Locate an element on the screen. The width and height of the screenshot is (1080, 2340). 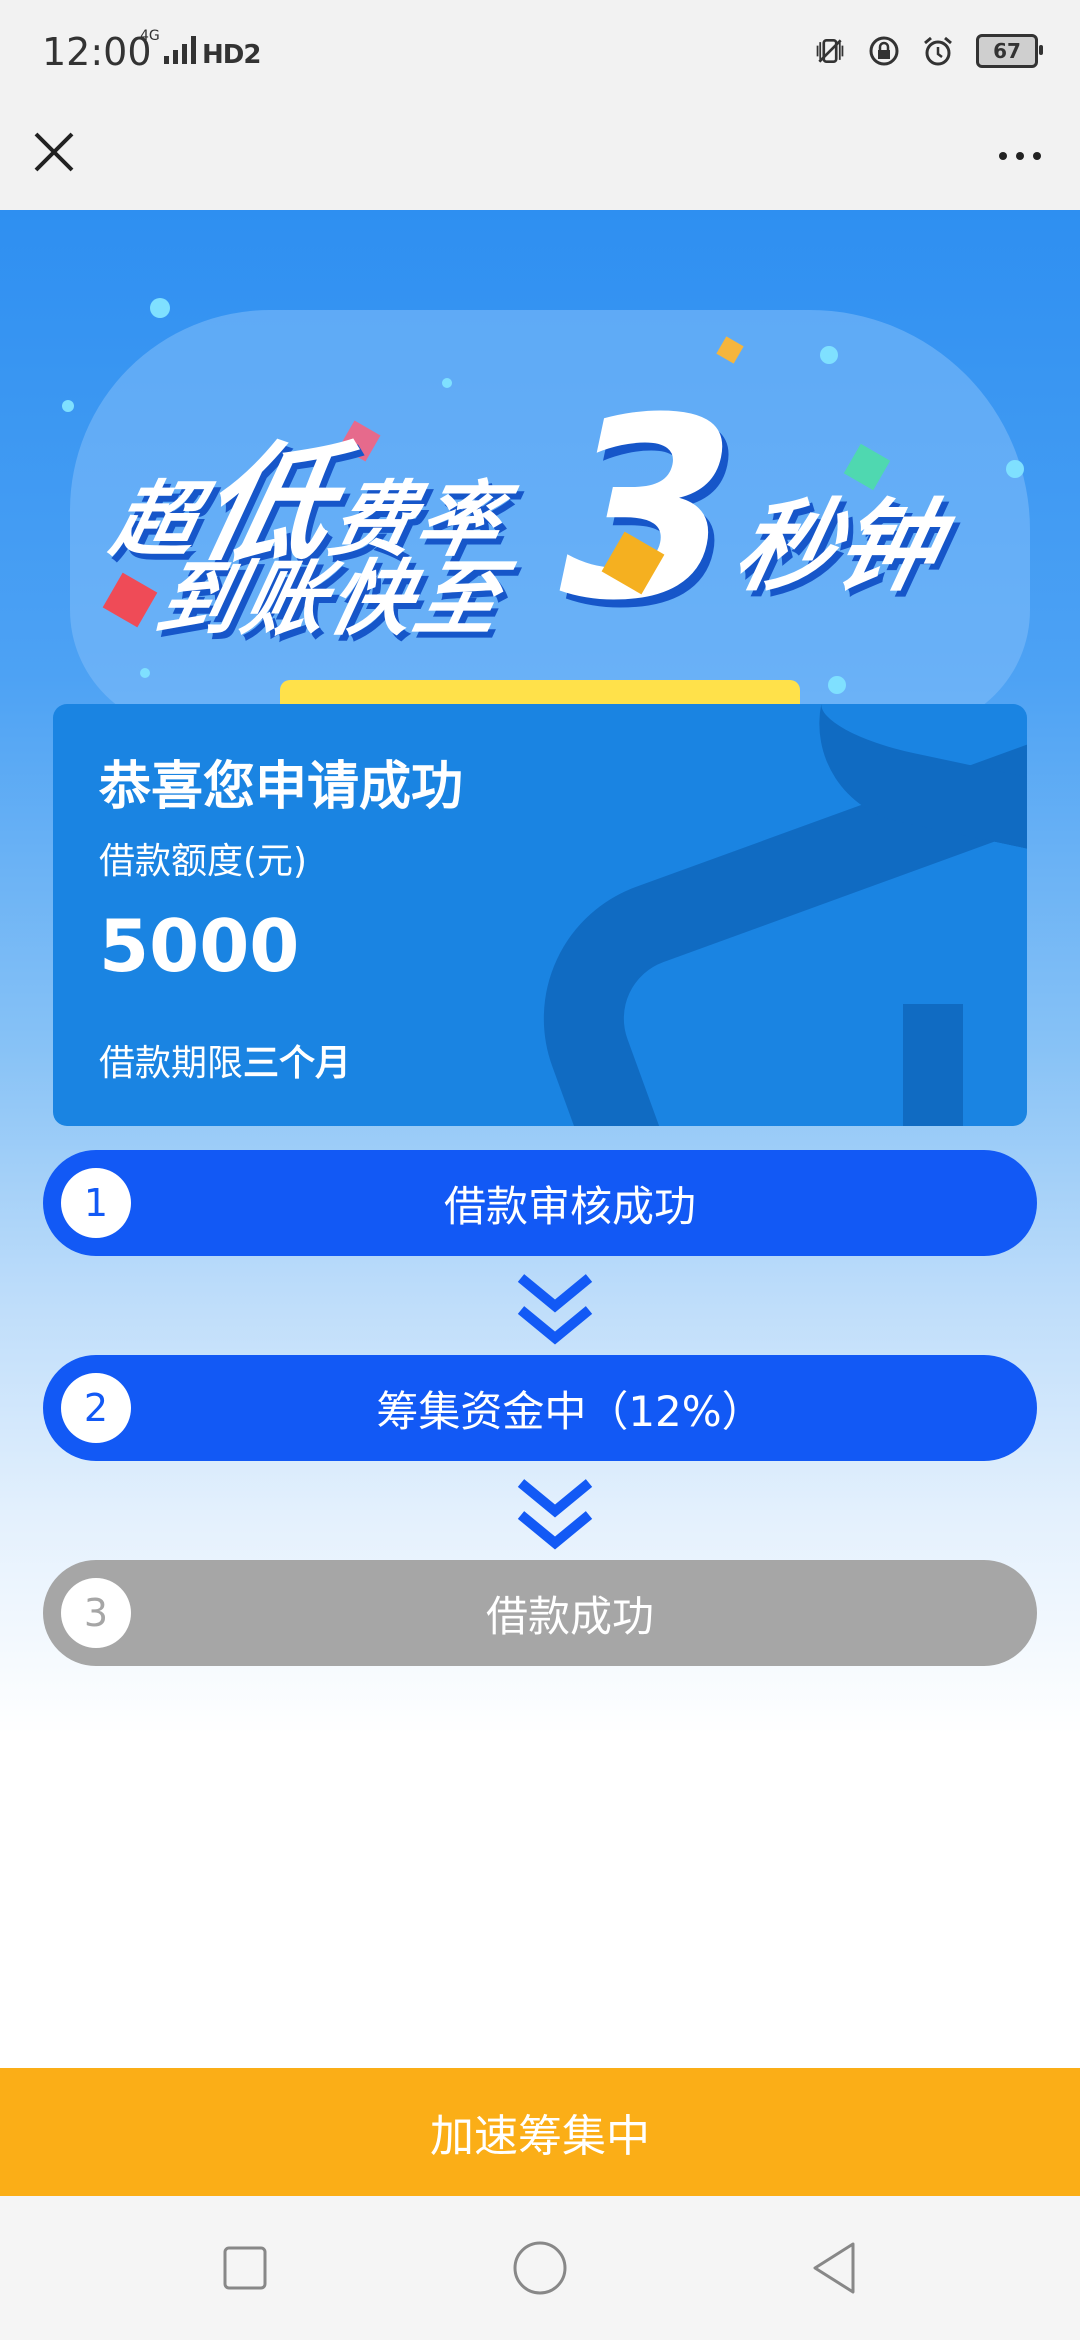
lock-icon is located at coordinates (884, 51).